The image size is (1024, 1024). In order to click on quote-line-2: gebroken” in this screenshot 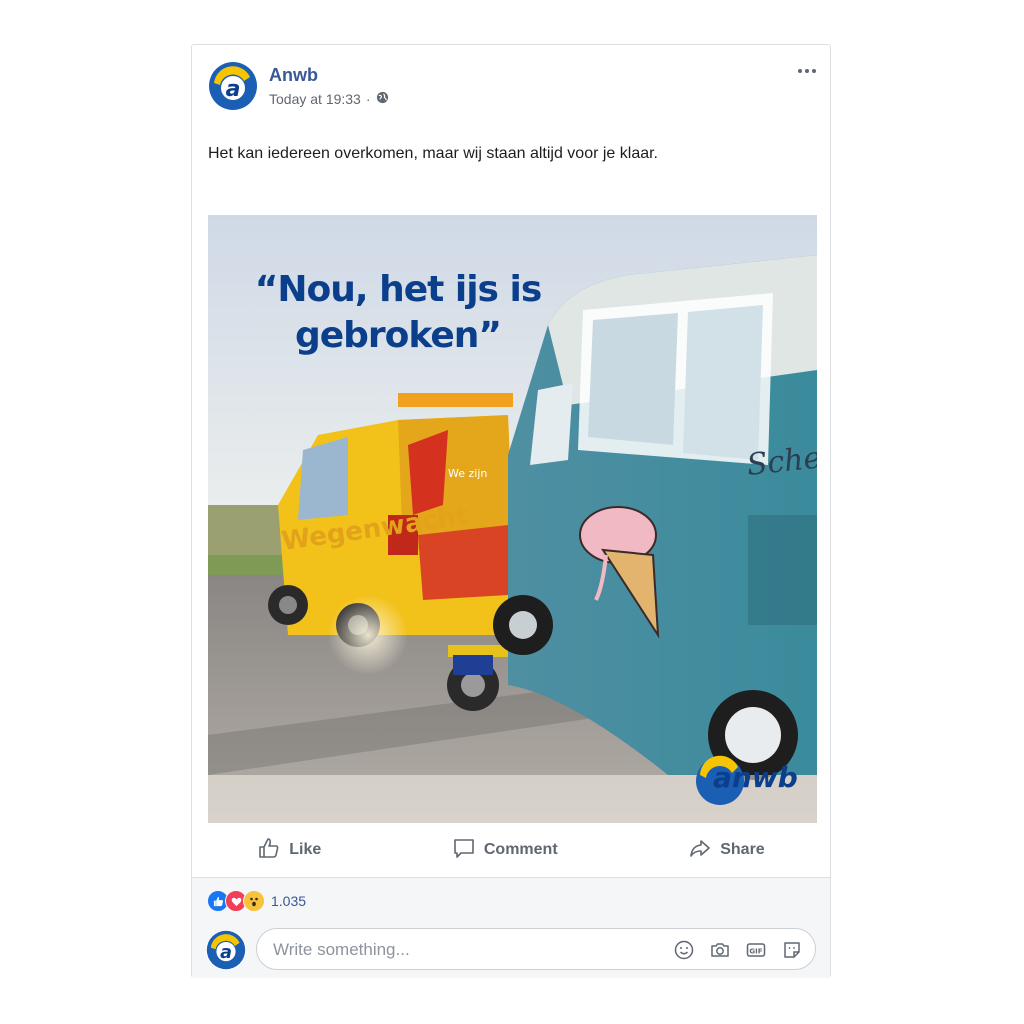, I will do `click(398, 335)`.